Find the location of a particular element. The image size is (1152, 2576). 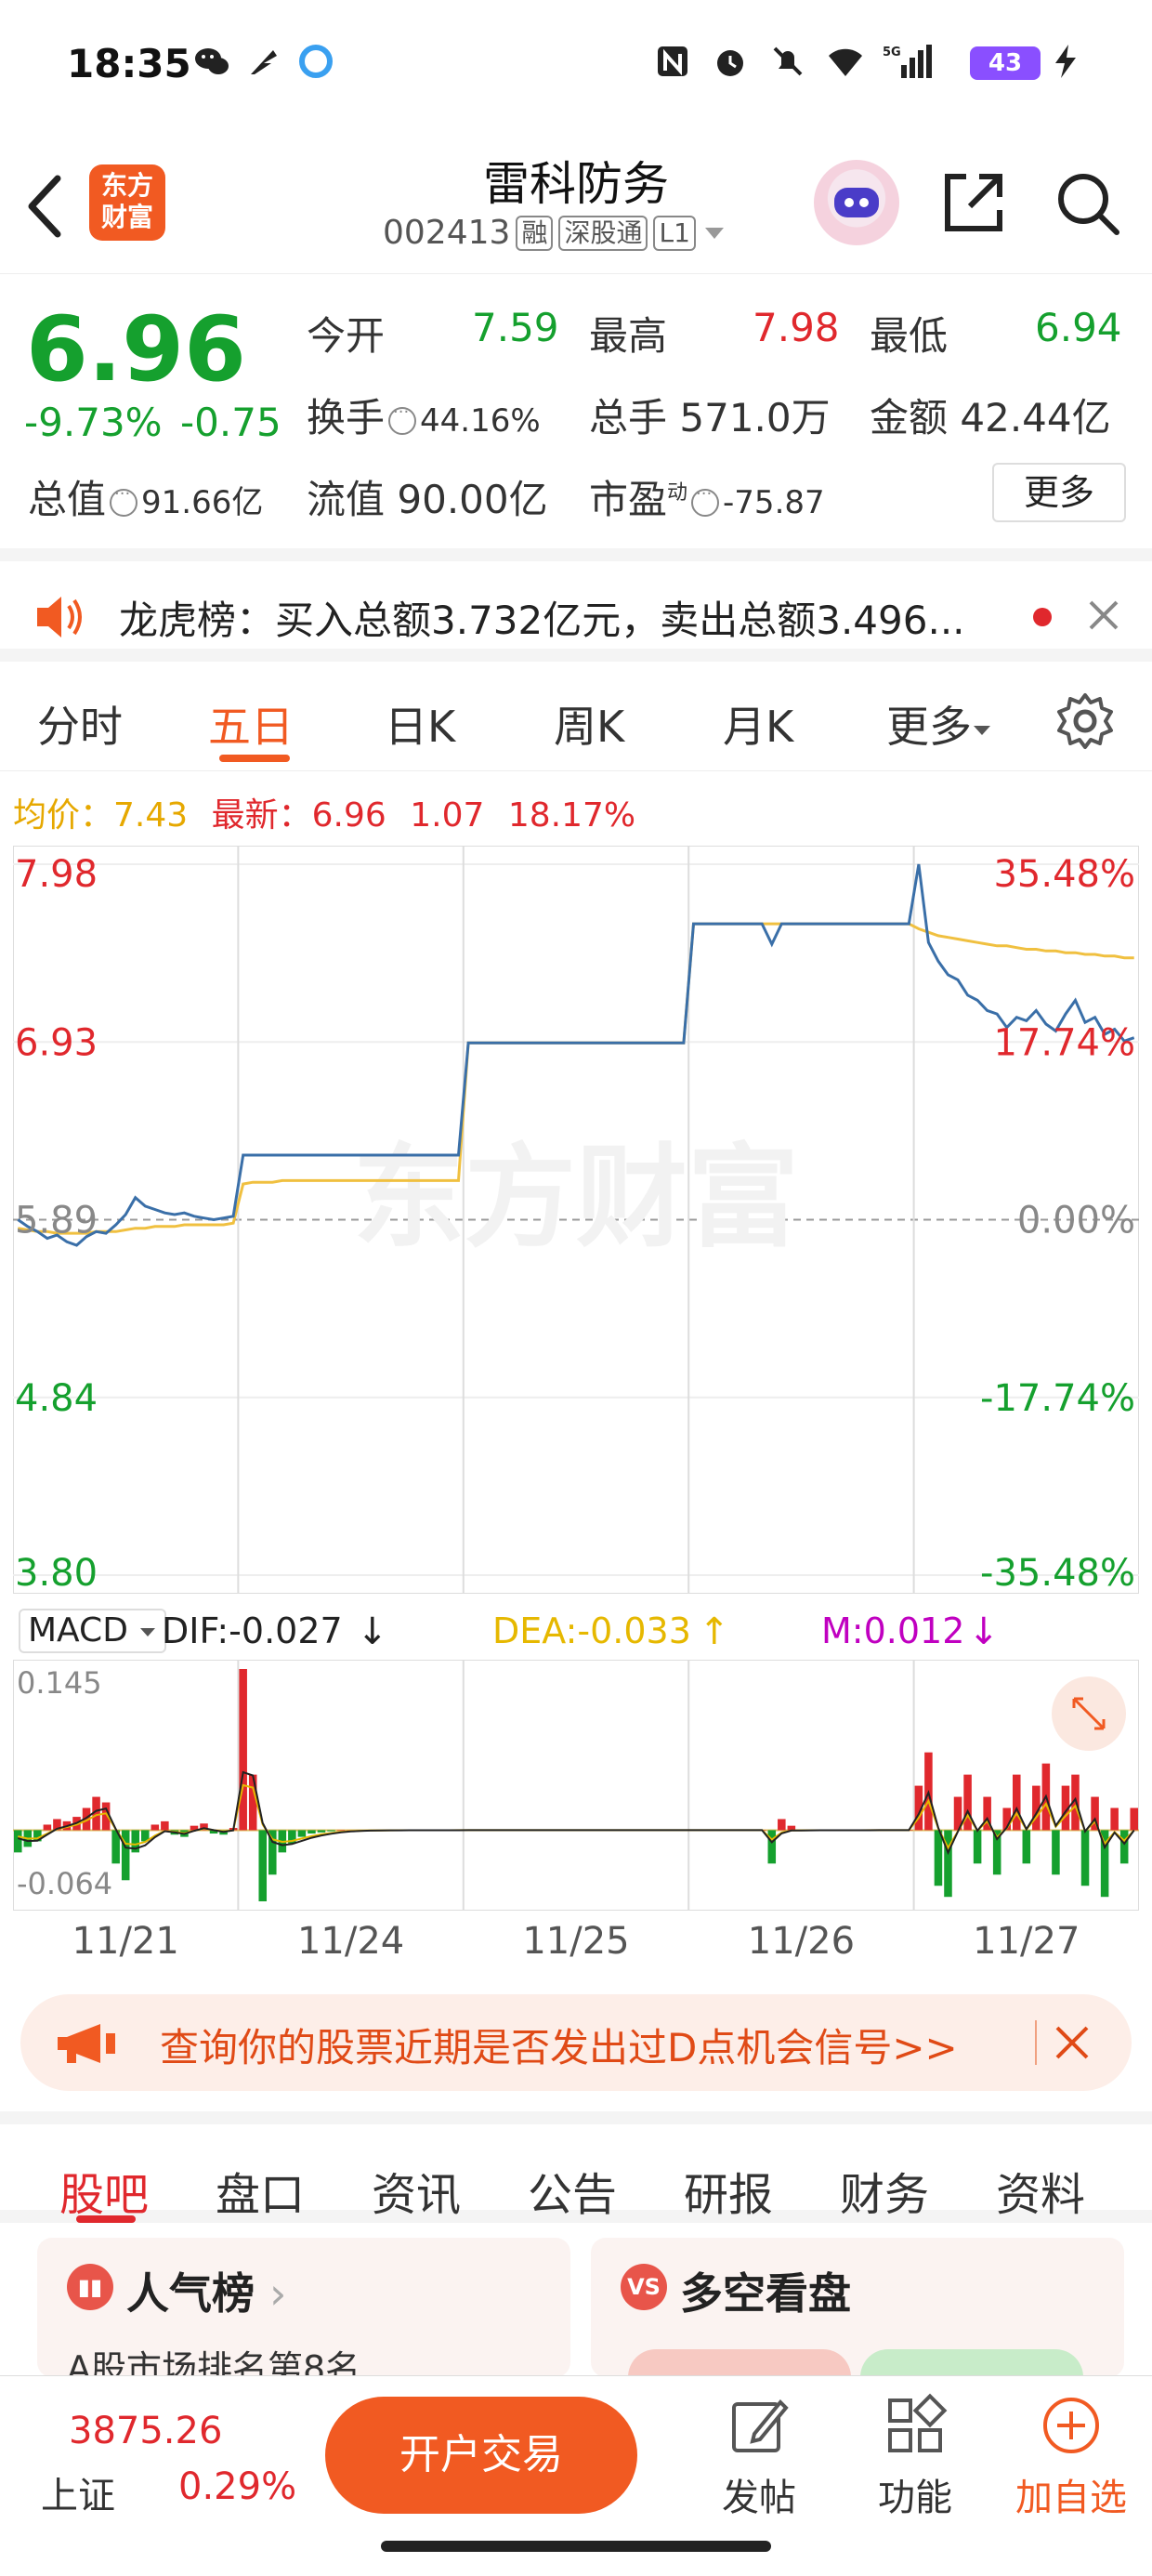

total-cap-label: 总值91.66亿 is located at coordinates (145, 496).